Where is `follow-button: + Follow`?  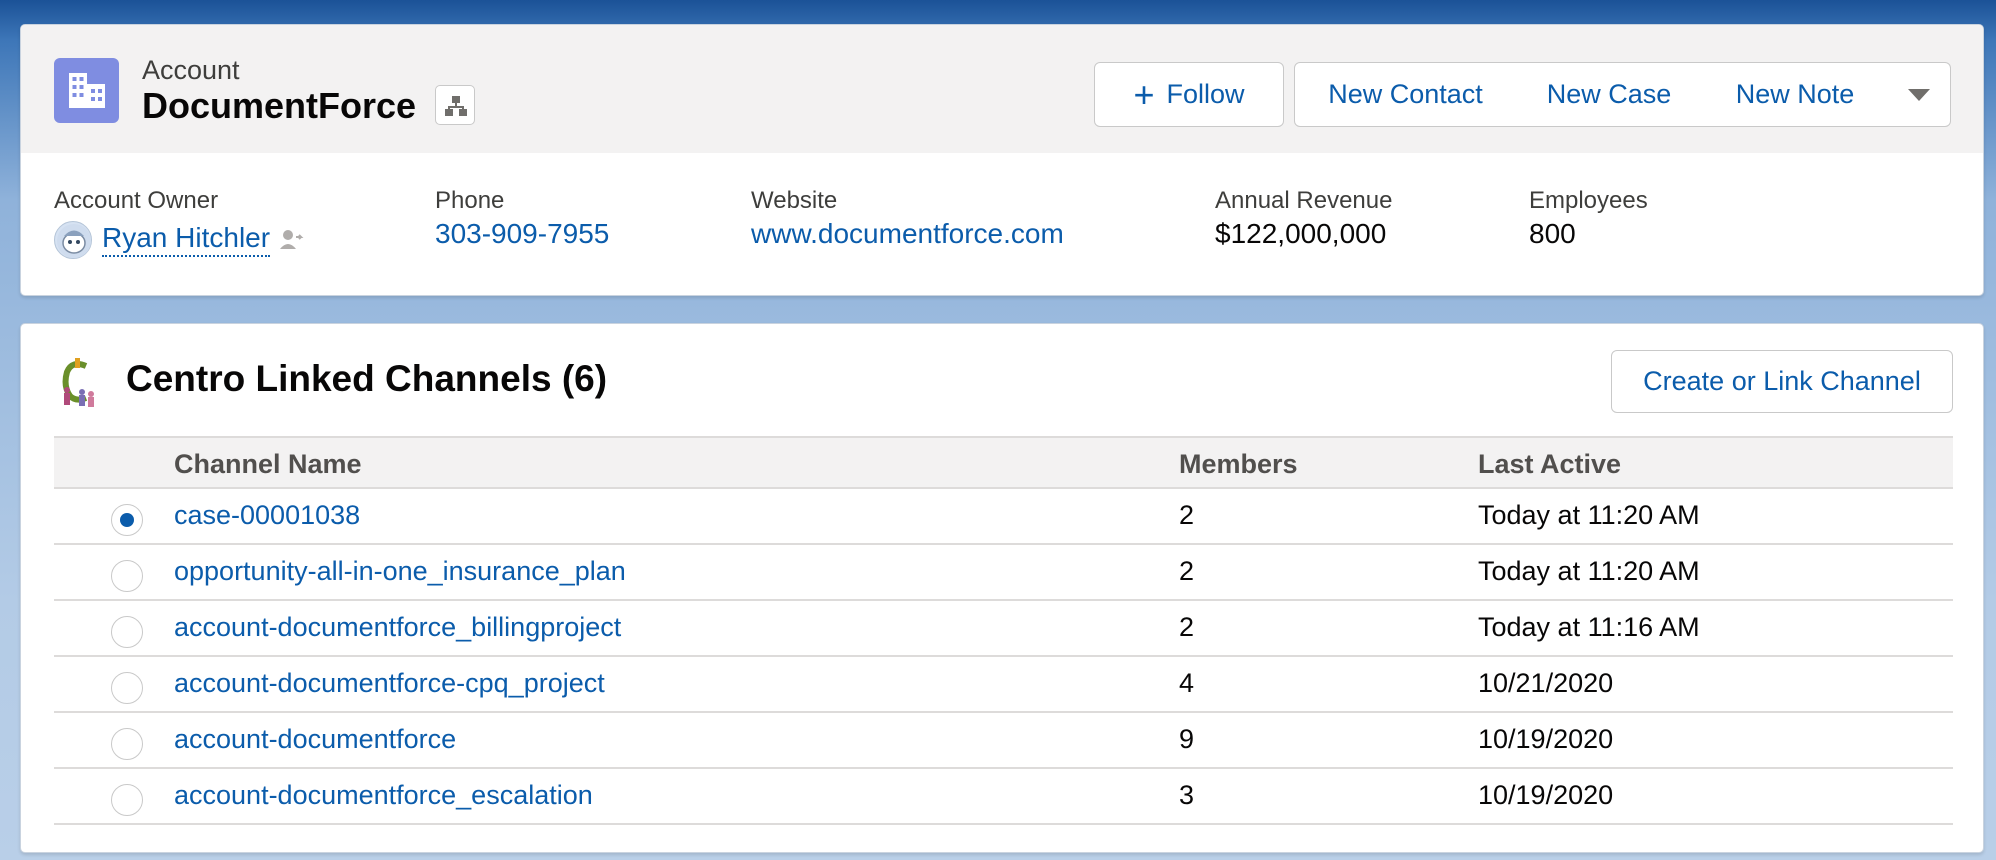 follow-button: + Follow is located at coordinates (1189, 94).